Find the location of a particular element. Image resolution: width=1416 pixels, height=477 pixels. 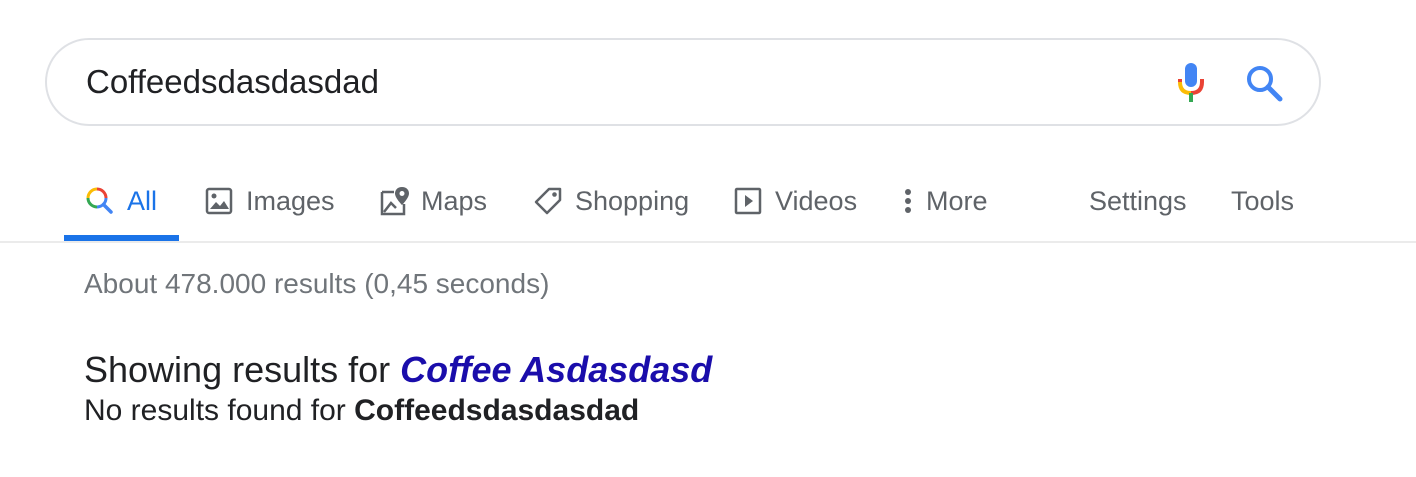

tab-label: More is located at coordinates (957, 200).